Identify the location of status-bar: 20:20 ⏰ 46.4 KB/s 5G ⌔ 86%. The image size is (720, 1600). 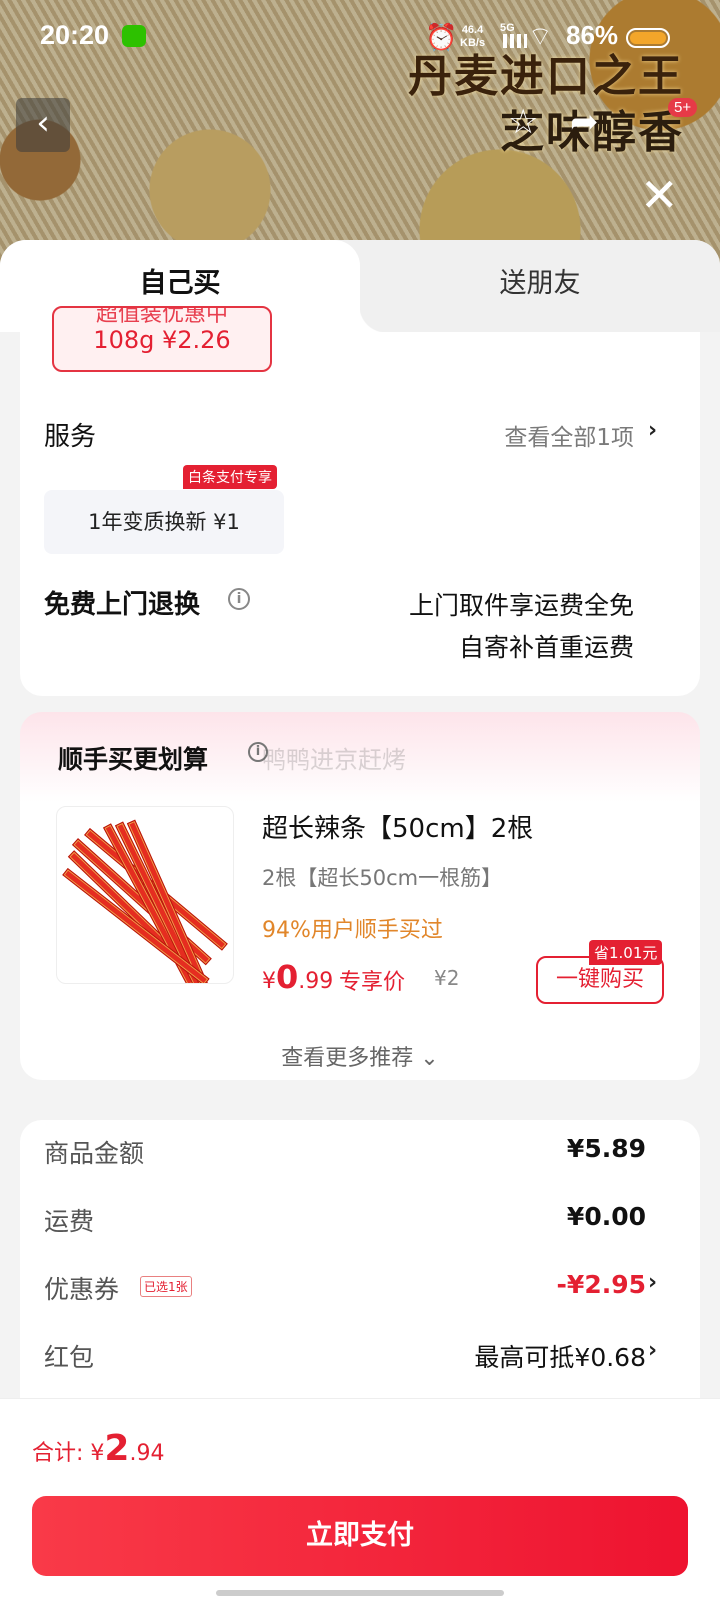
(360, 38).